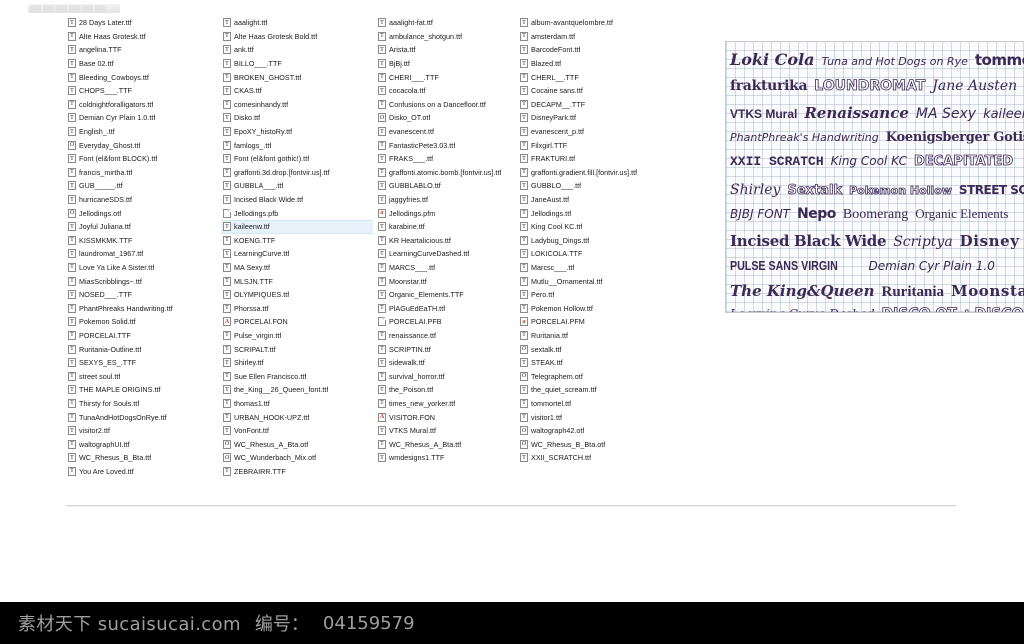 The width and height of the screenshot is (1024, 644). What do you see at coordinates (594, 390) in the screenshot?
I see `file-list-item: Tthe_quiet_scream.ttf` at bounding box center [594, 390].